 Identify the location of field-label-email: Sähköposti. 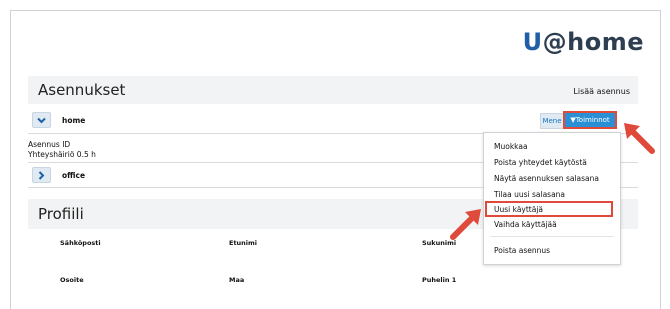
(80, 243).